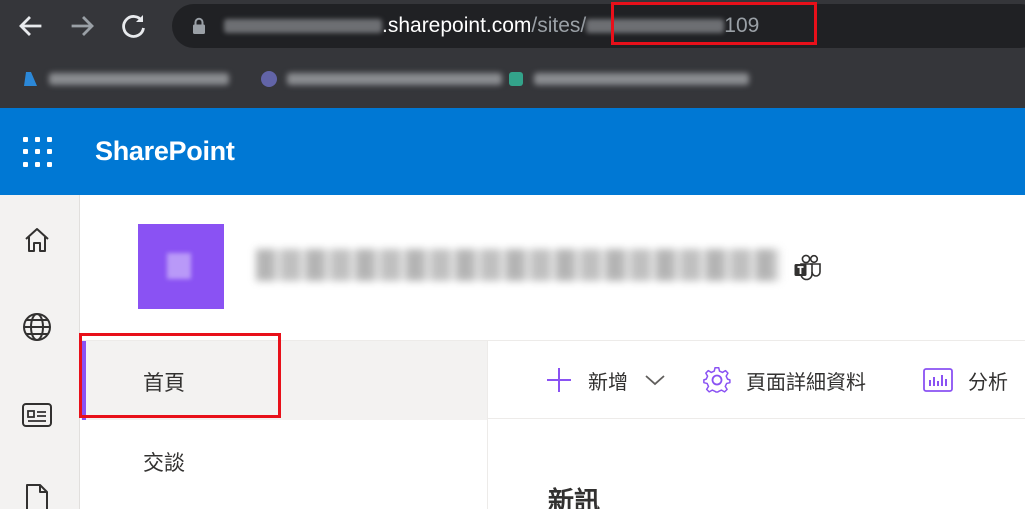 The width and height of the screenshot is (1025, 509). Describe the element at coordinates (37, 415) in the screenshot. I see `news-icon` at that location.